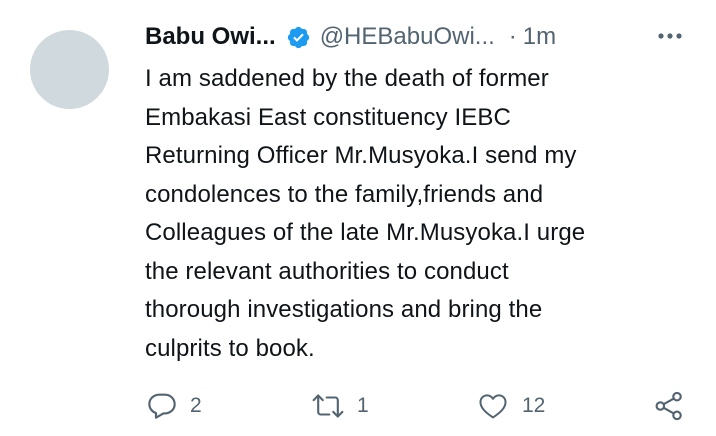  What do you see at coordinates (670, 35) in the screenshot?
I see `more-dots-icon` at bounding box center [670, 35].